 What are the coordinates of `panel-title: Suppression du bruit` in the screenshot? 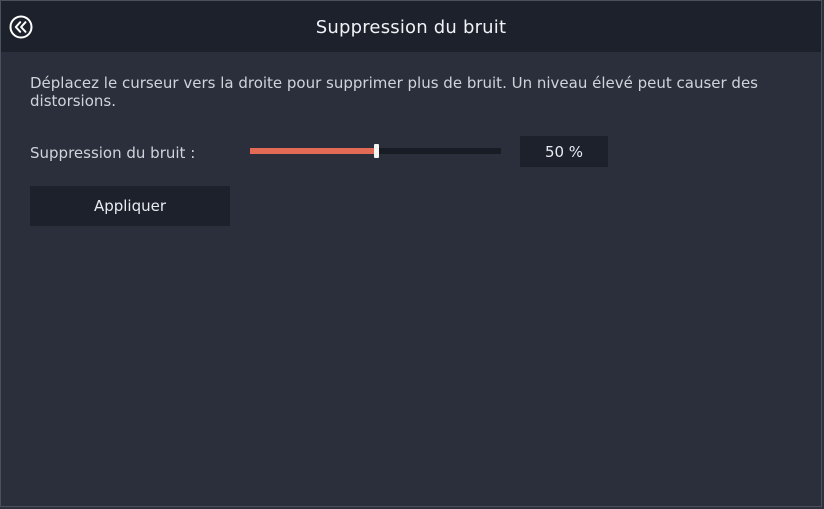 It's located at (411, 27).